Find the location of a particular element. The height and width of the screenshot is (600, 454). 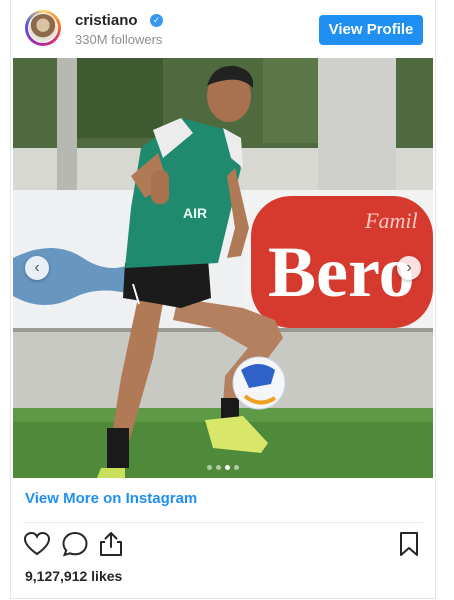

heart-icon is located at coordinates (37, 544).